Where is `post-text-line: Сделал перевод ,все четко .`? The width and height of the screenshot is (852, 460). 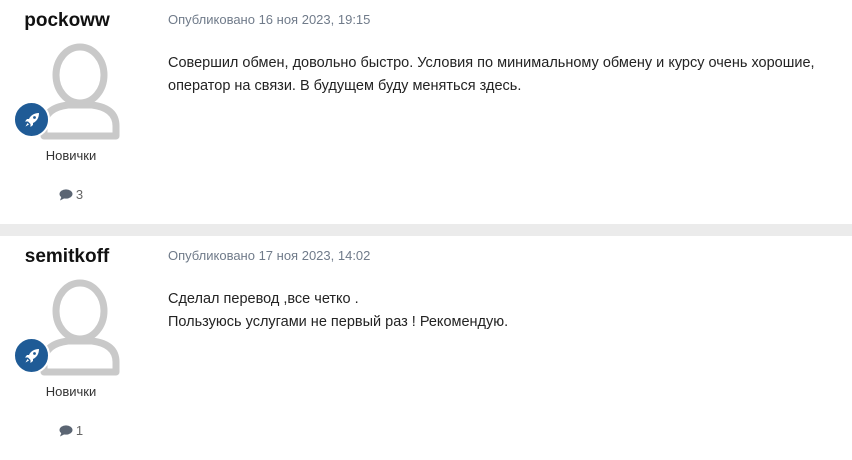 post-text-line: Сделал перевод ,все четко . is located at coordinates (263, 299).